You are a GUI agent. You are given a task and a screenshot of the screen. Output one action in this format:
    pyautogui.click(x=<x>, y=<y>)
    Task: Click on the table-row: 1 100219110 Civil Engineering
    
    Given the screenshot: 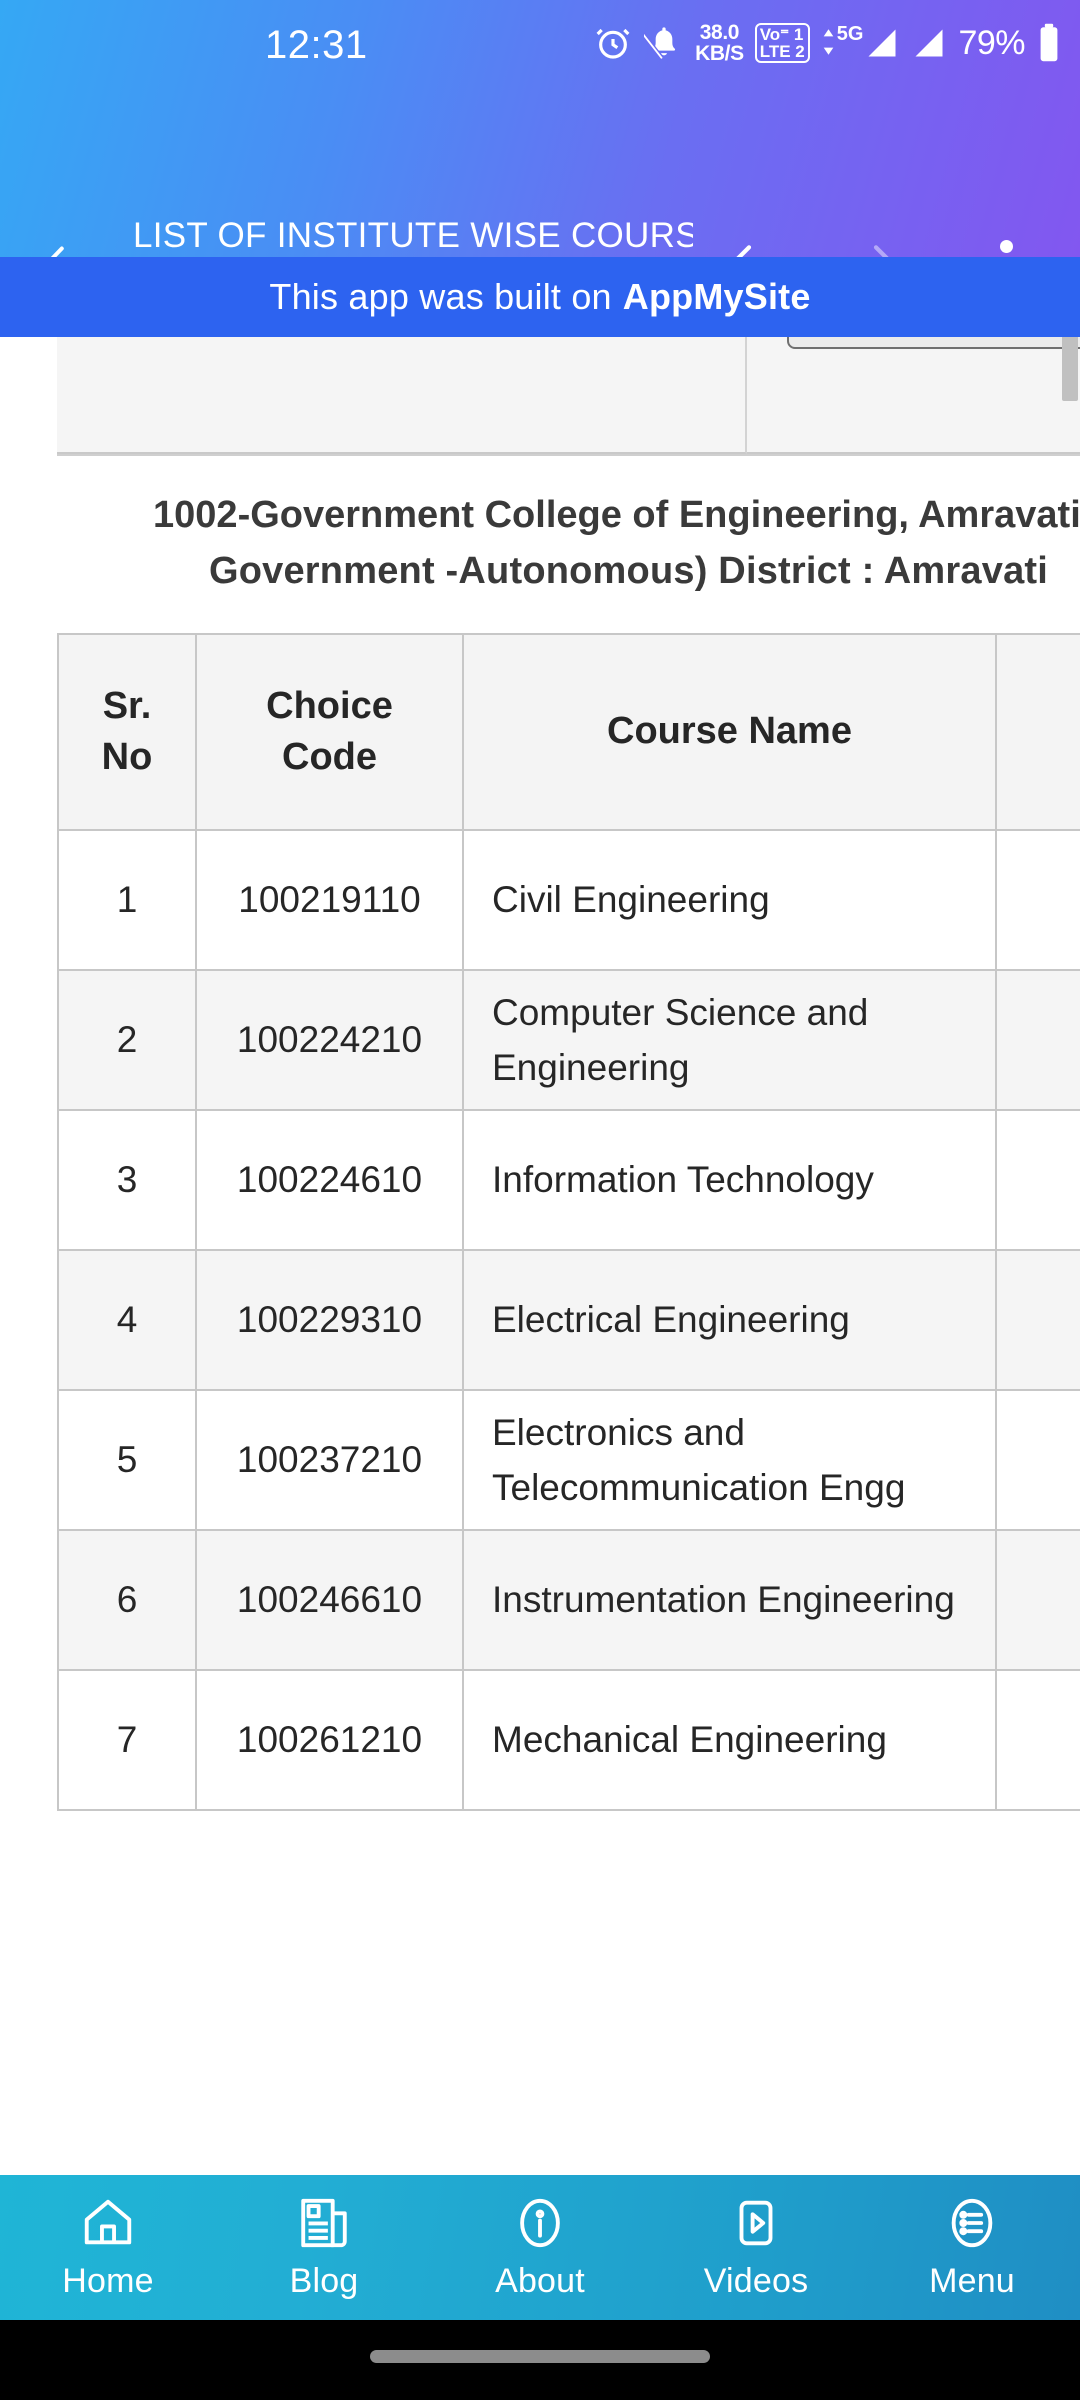 What is the action you would take?
    pyautogui.click(x=568, y=900)
    